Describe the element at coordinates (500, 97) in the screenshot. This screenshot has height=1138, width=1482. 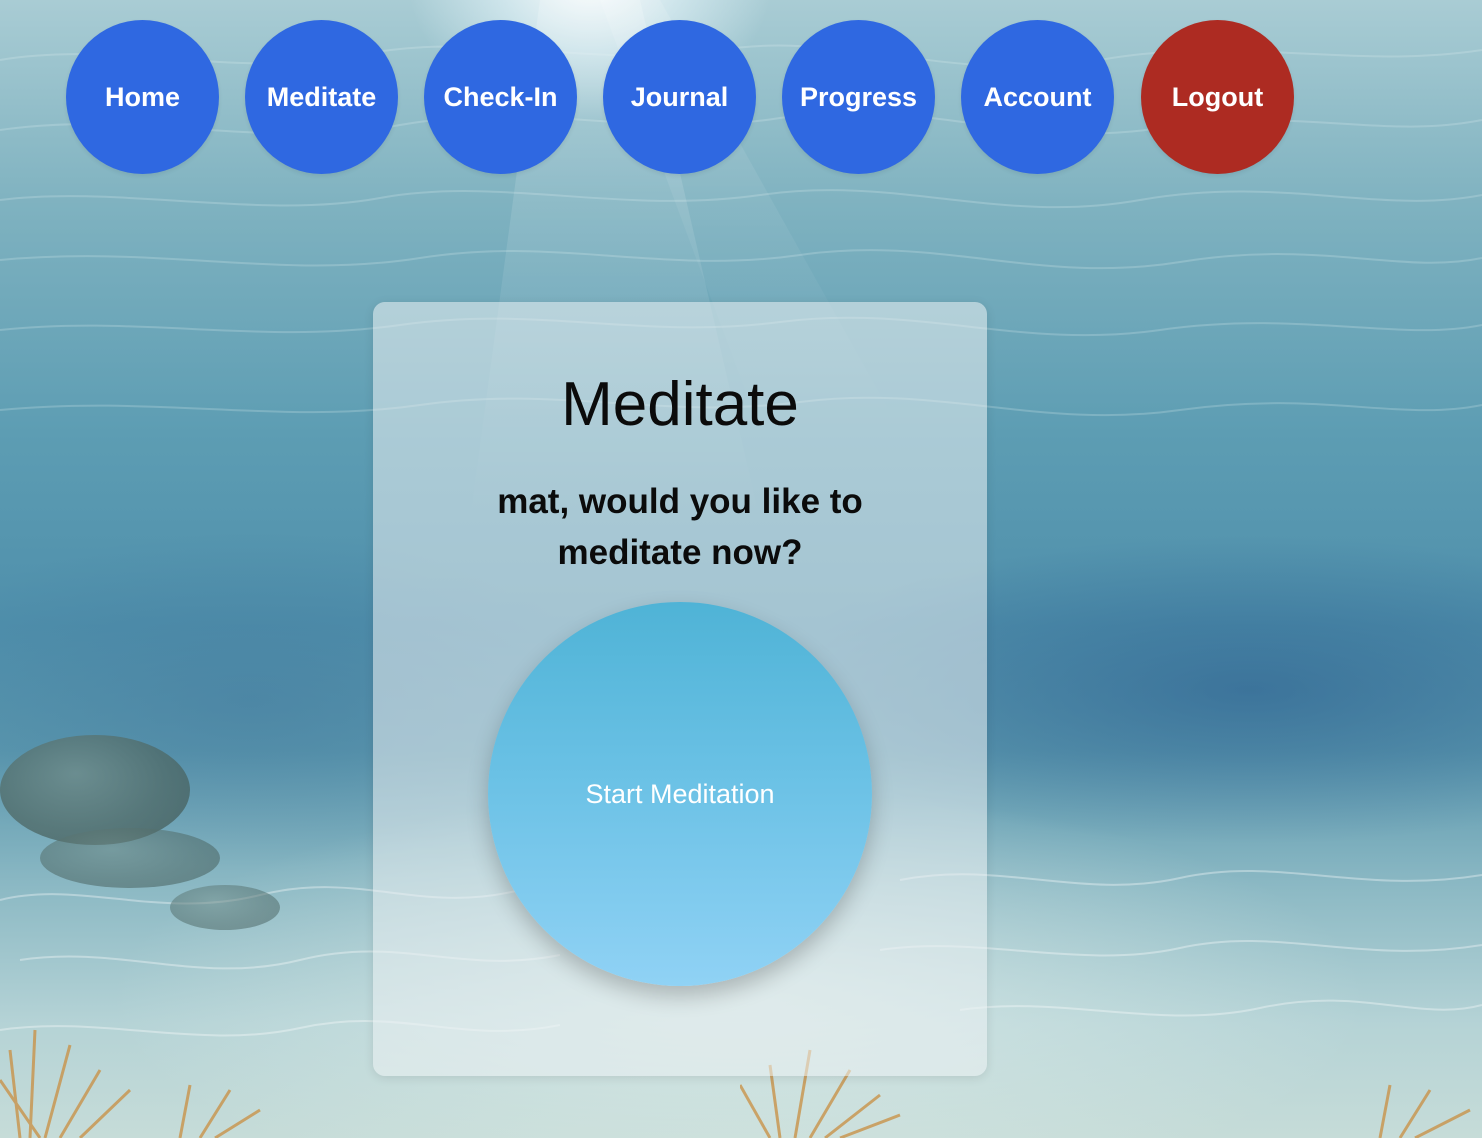
I see `nav-check-in-button: Check-In` at that location.